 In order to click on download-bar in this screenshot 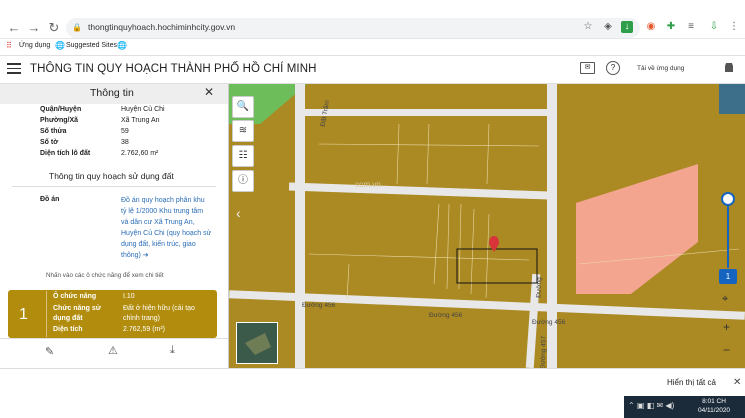, I will do `click(372, 382)`.